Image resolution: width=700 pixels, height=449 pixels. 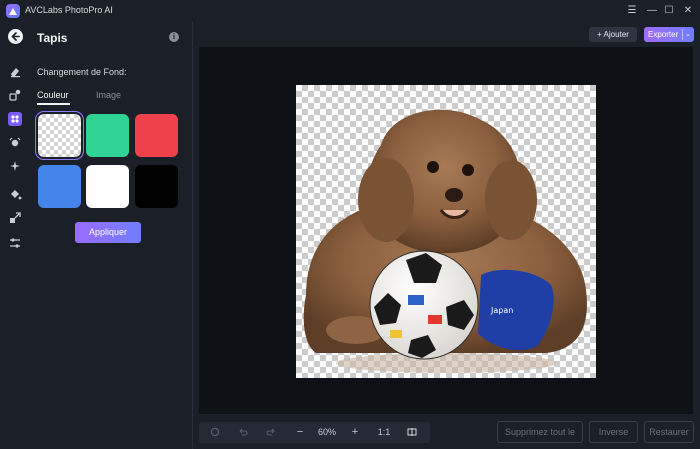 I want to click on menu-icon: ☰, so click(x=632, y=11).